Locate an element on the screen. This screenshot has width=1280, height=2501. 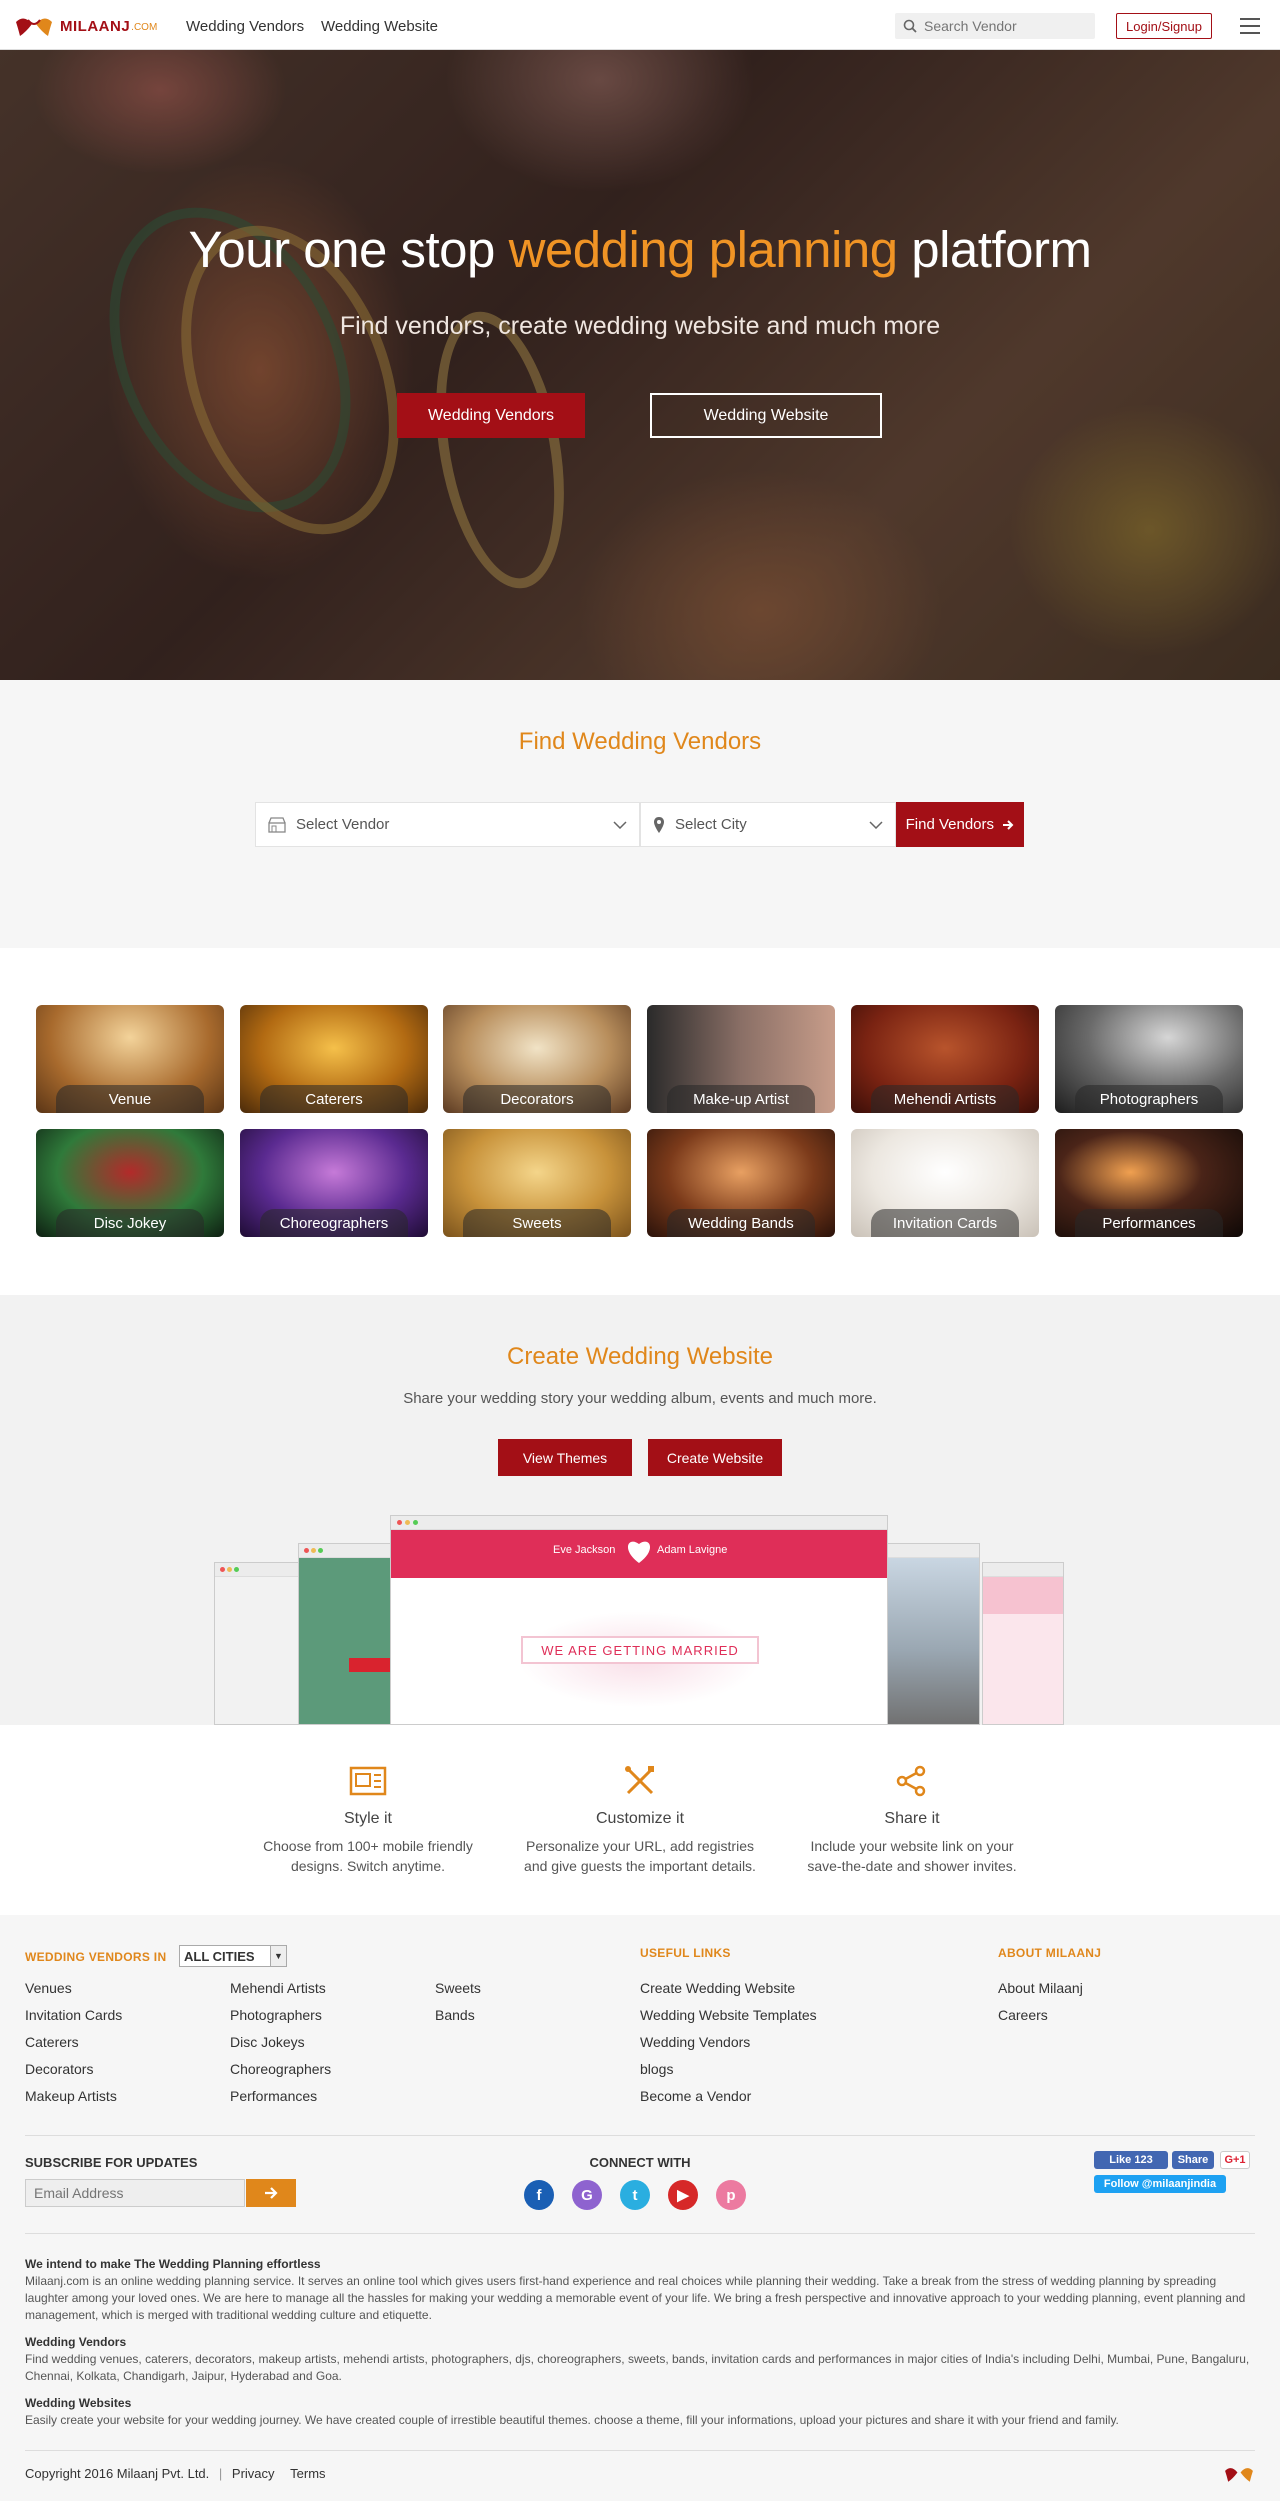
footer-link-photographers: Photographers is located at coordinates (276, 2015).